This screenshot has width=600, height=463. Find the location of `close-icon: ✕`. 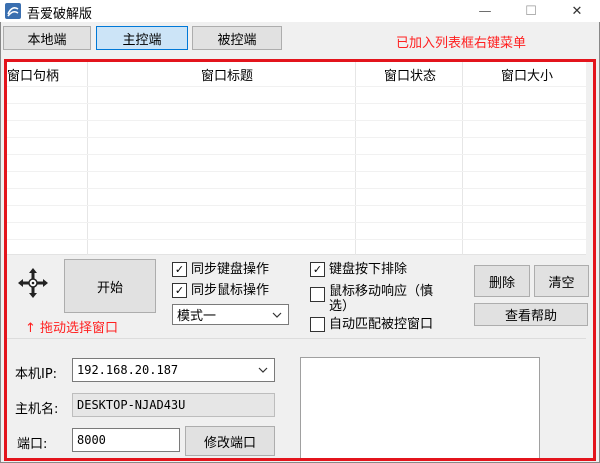

close-icon: ✕ is located at coordinates (577, 11).